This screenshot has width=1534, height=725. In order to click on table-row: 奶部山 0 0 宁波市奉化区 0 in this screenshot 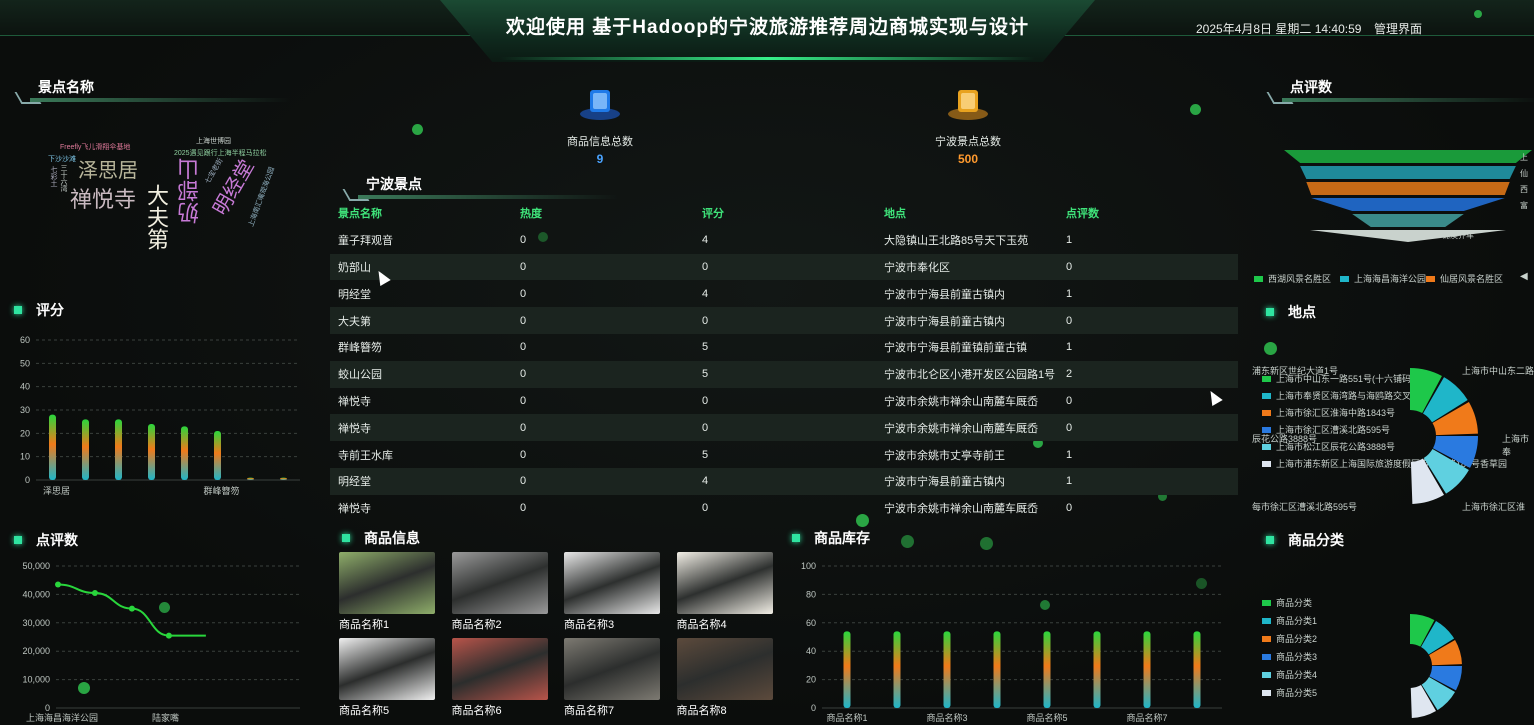, I will do `click(784, 267)`.